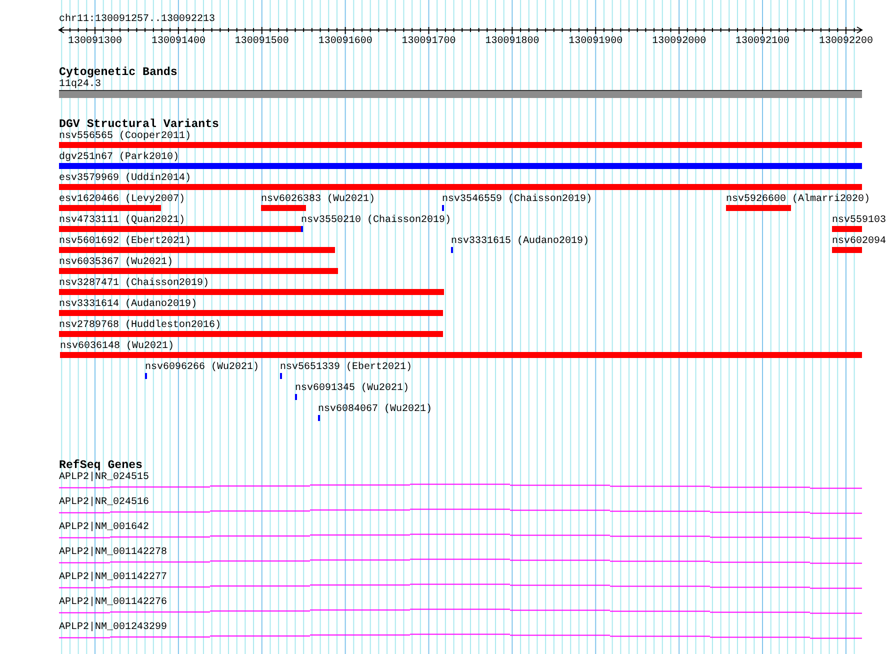 This screenshot has height=654, width=890. I want to click on ruler-tick-label: 130092000, so click(679, 41).